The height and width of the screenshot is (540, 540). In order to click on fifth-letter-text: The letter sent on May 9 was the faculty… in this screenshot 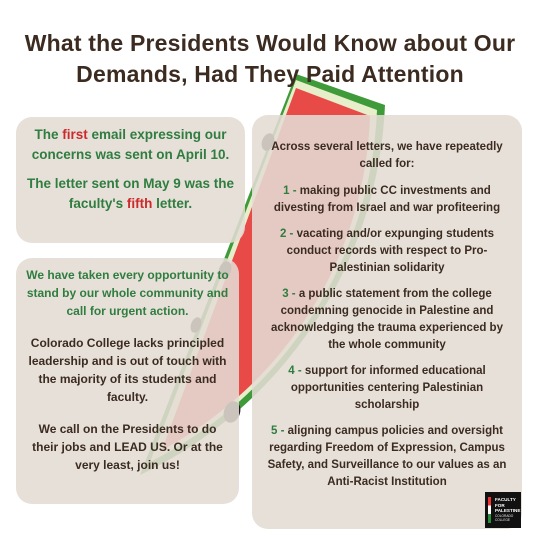, I will do `click(130, 194)`.